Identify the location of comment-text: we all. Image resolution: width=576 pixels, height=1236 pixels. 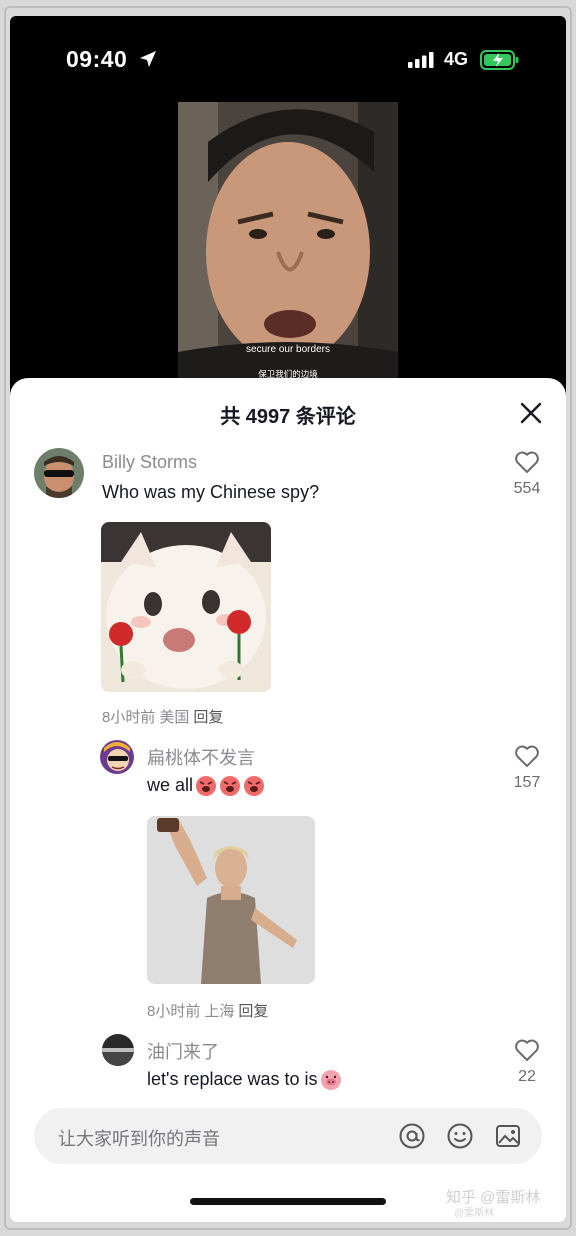
(206, 785).